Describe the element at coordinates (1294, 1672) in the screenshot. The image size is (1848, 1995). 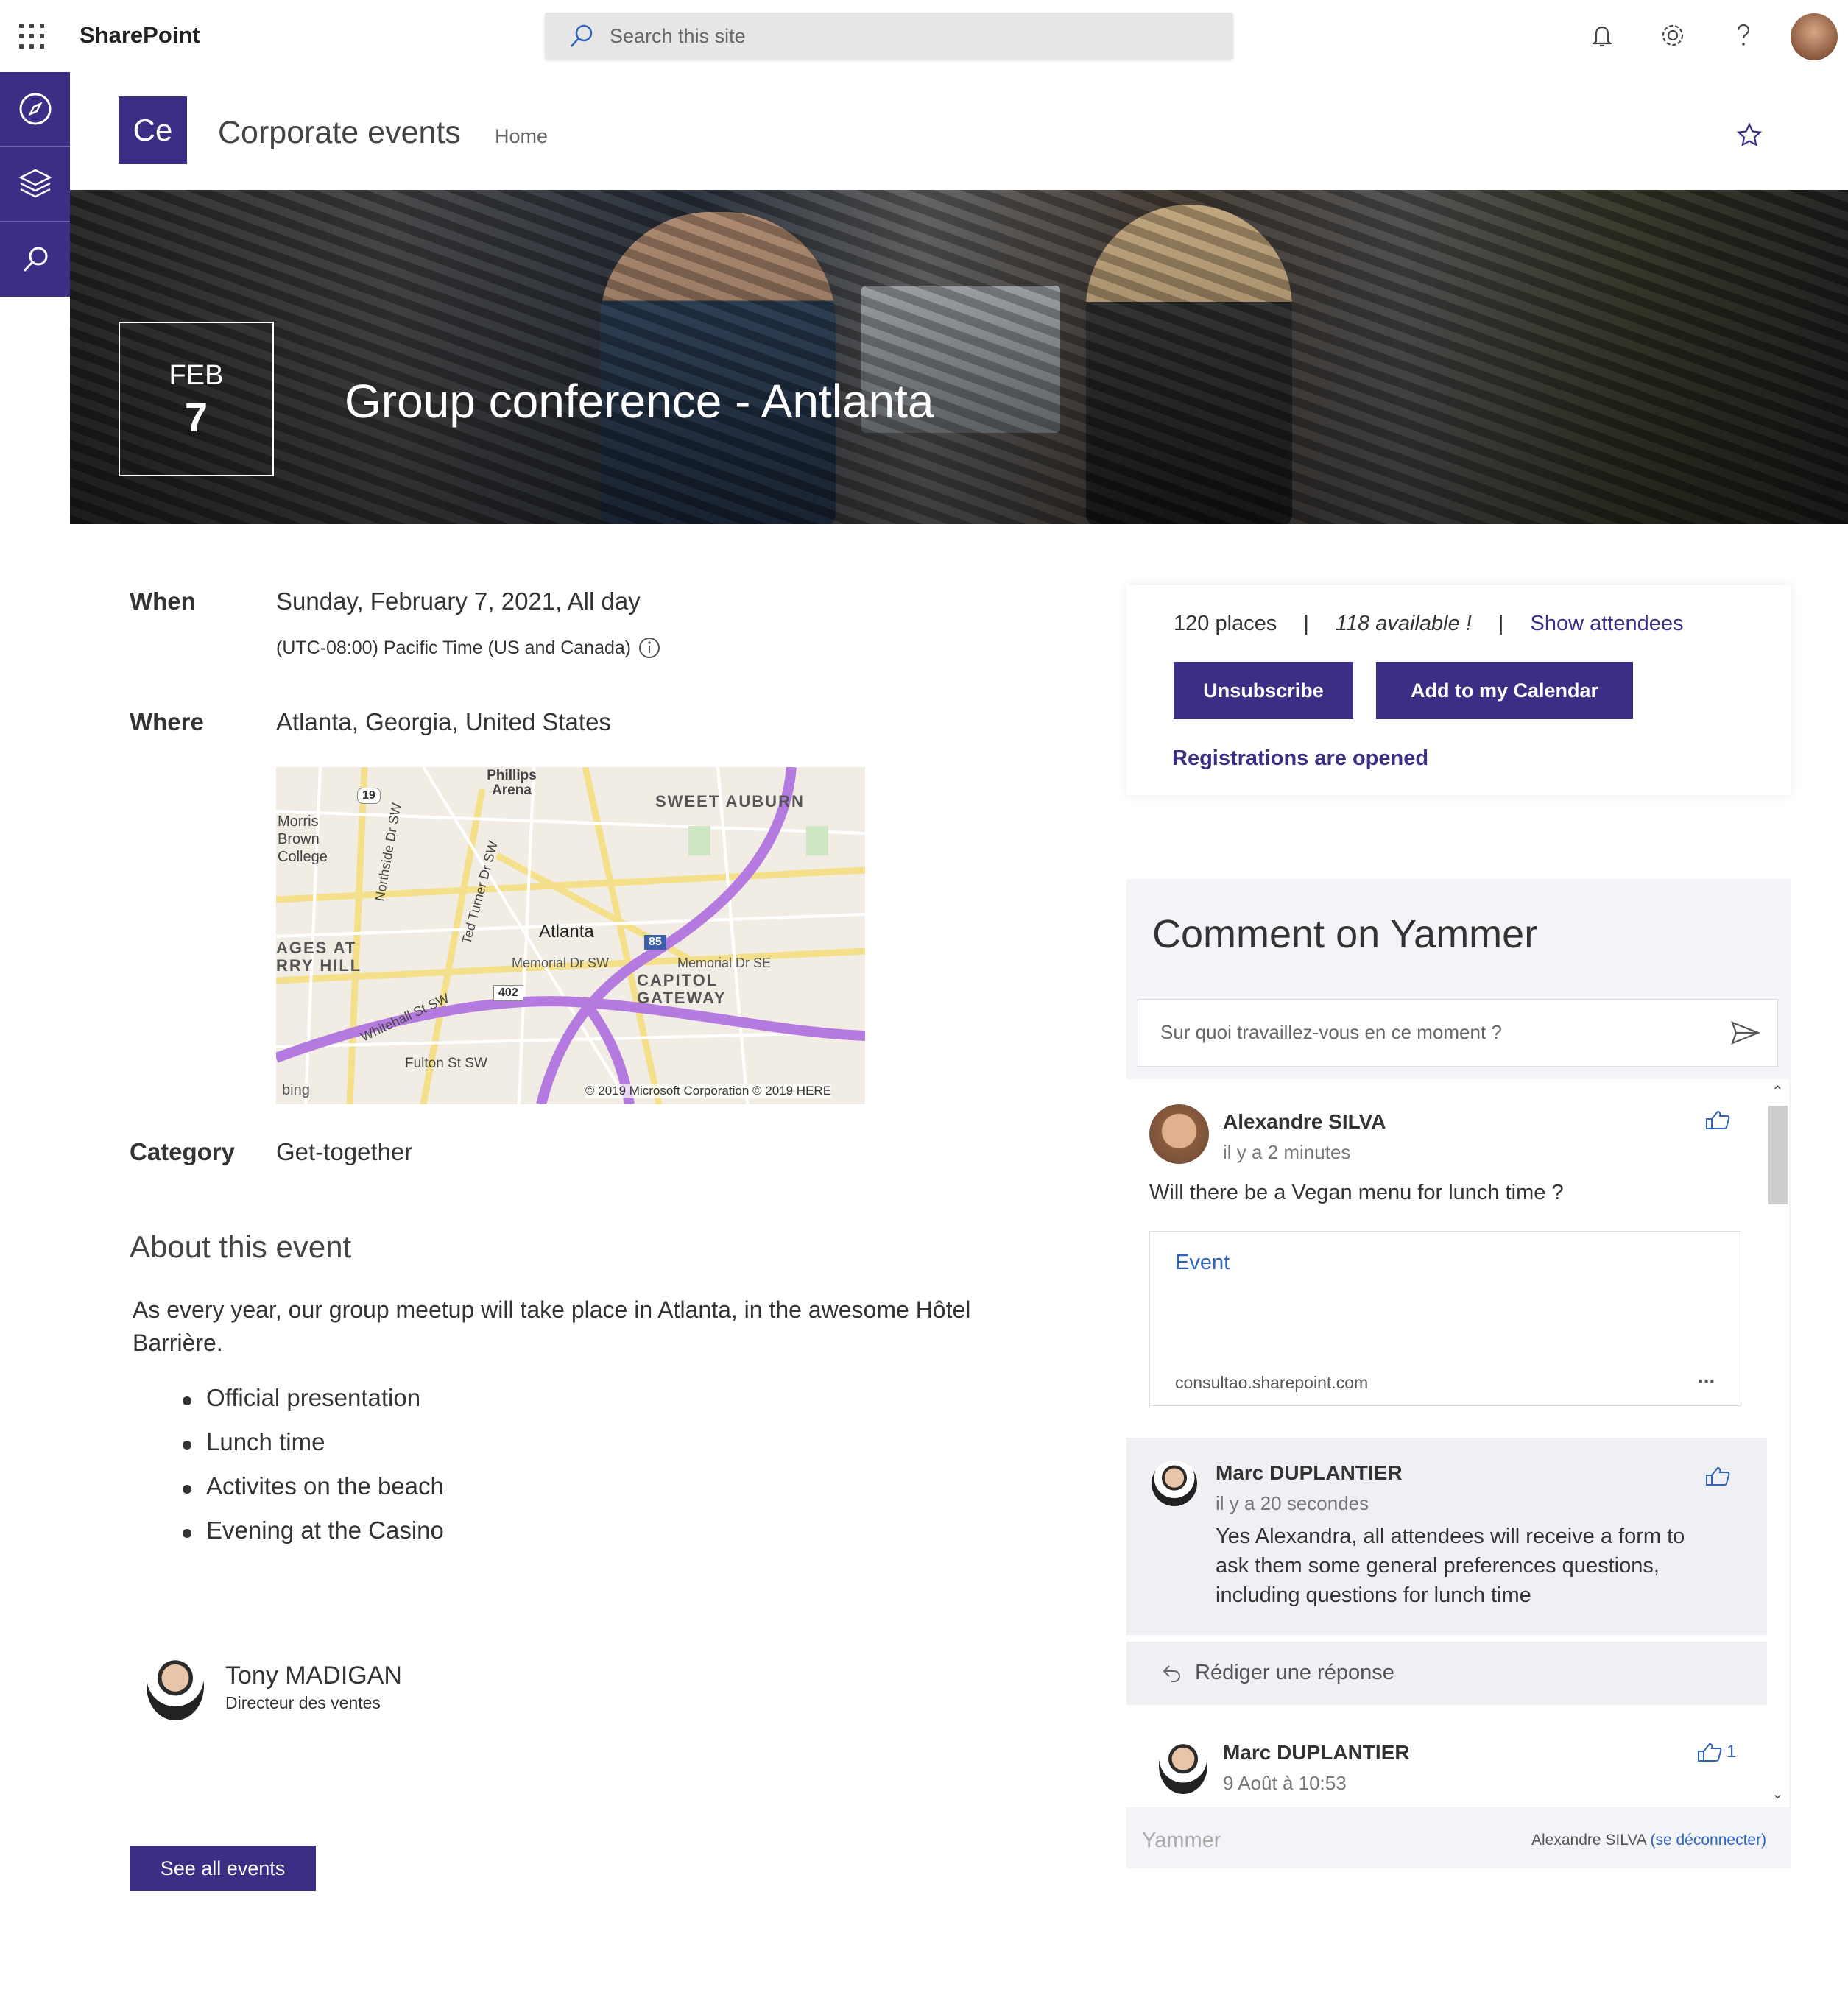
I see `reply-placeholder: Rédiger une réponse` at that location.